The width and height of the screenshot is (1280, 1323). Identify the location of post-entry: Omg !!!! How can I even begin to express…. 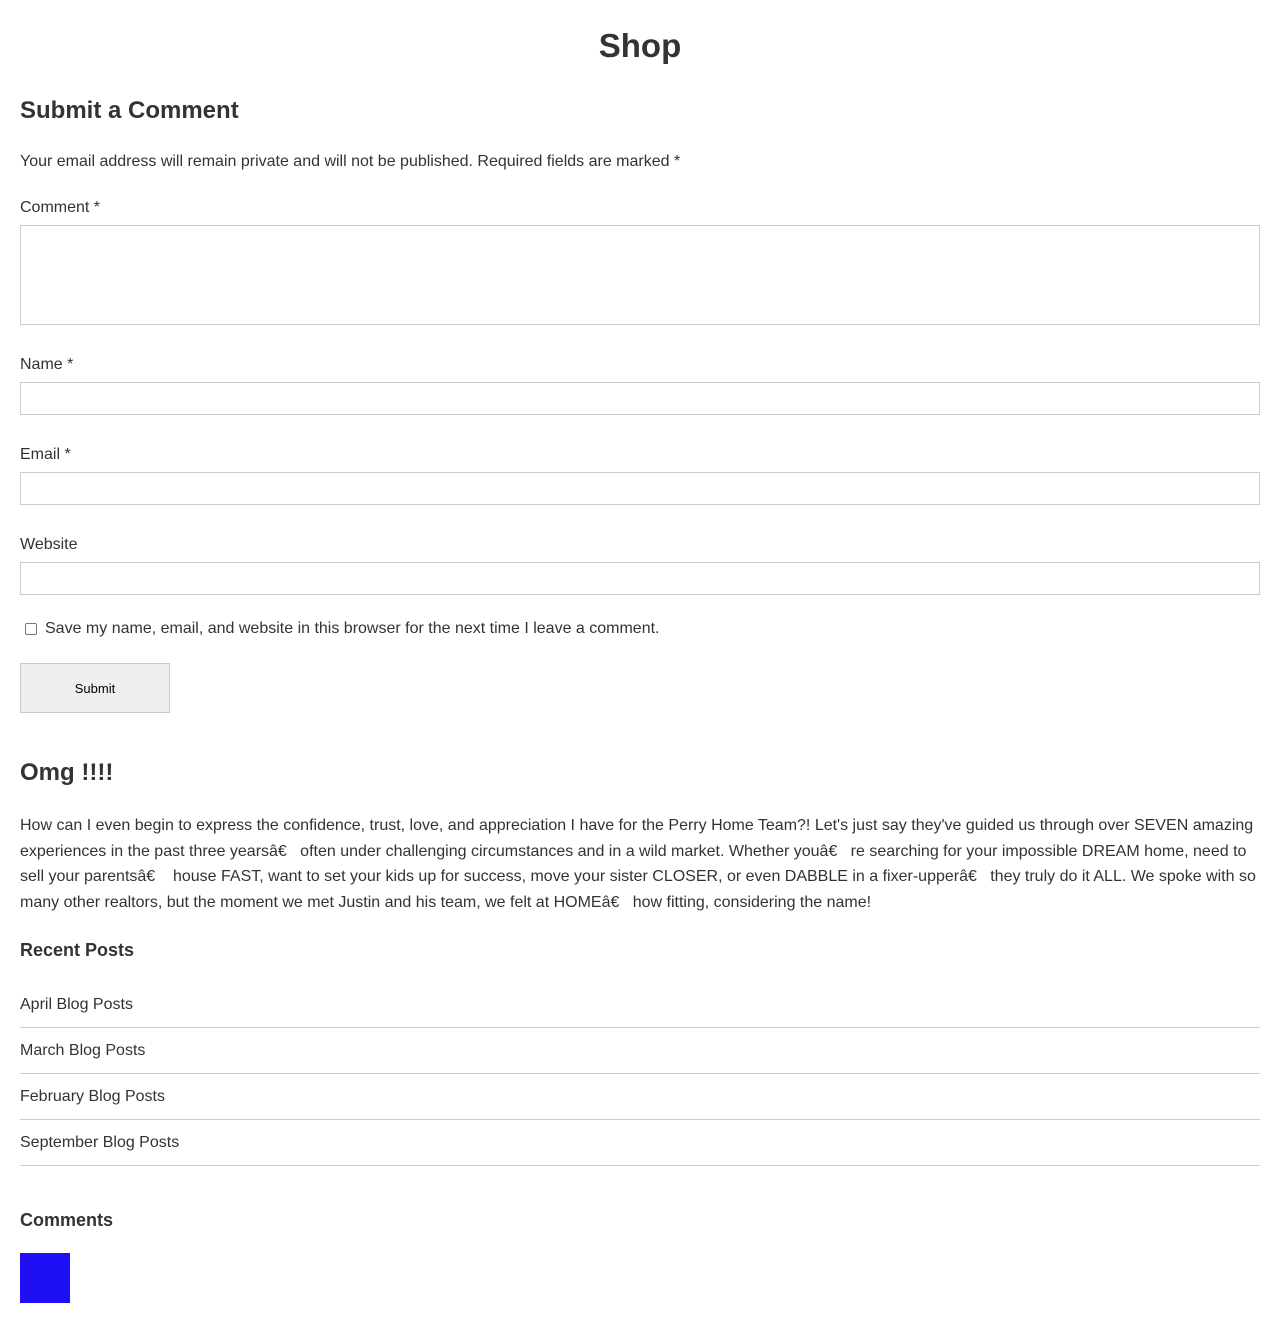
(640, 837).